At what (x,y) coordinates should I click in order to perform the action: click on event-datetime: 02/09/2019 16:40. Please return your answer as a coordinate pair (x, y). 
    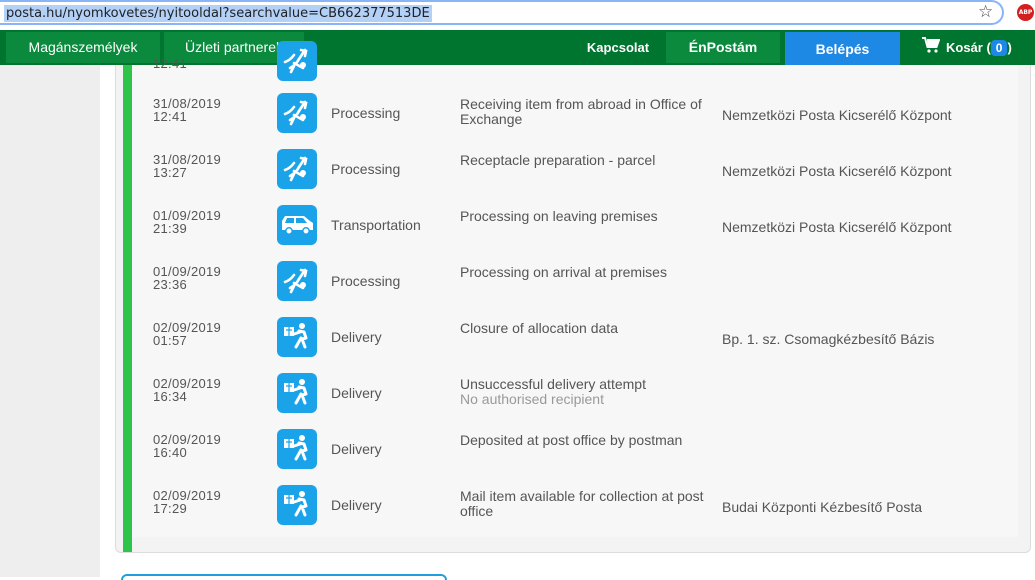
    Looking at the image, I should click on (198, 446).